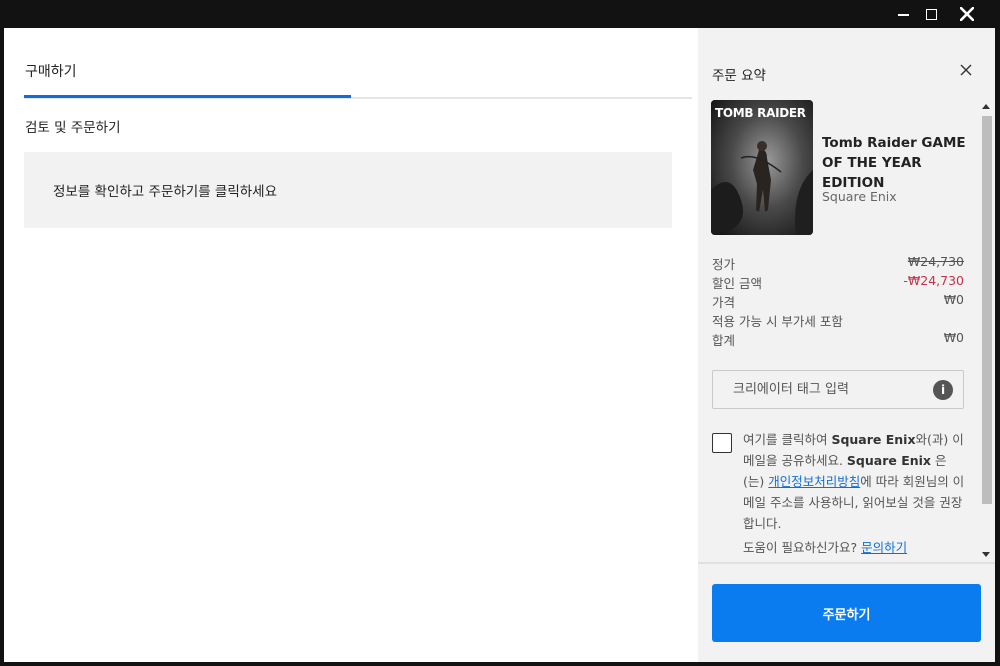 Image resolution: width=1000 pixels, height=666 pixels. Describe the element at coordinates (953, 337) in the screenshot. I see `total-value: ₩0` at that location.